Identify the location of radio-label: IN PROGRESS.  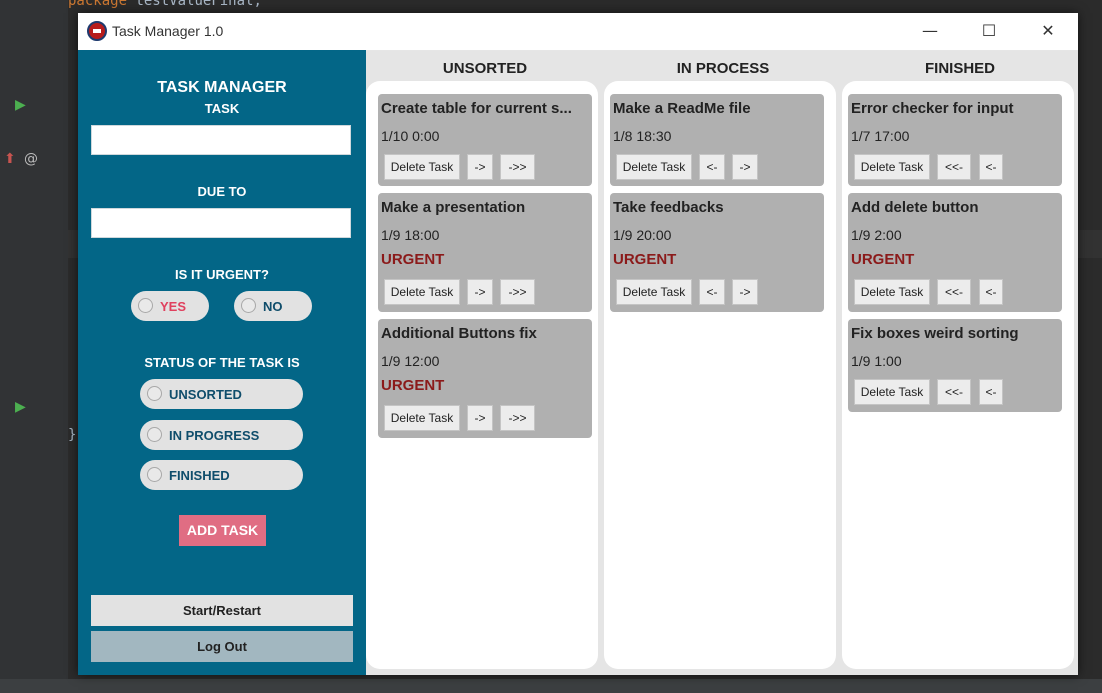
(214, 435).